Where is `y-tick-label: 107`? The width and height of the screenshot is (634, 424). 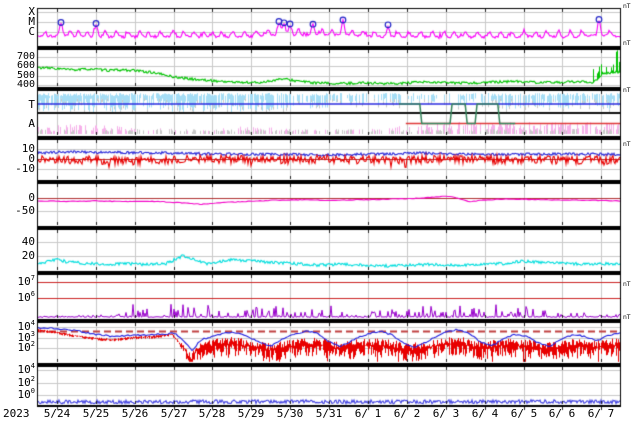
y-tick-label: 107 is located at coordinates (26, 280).